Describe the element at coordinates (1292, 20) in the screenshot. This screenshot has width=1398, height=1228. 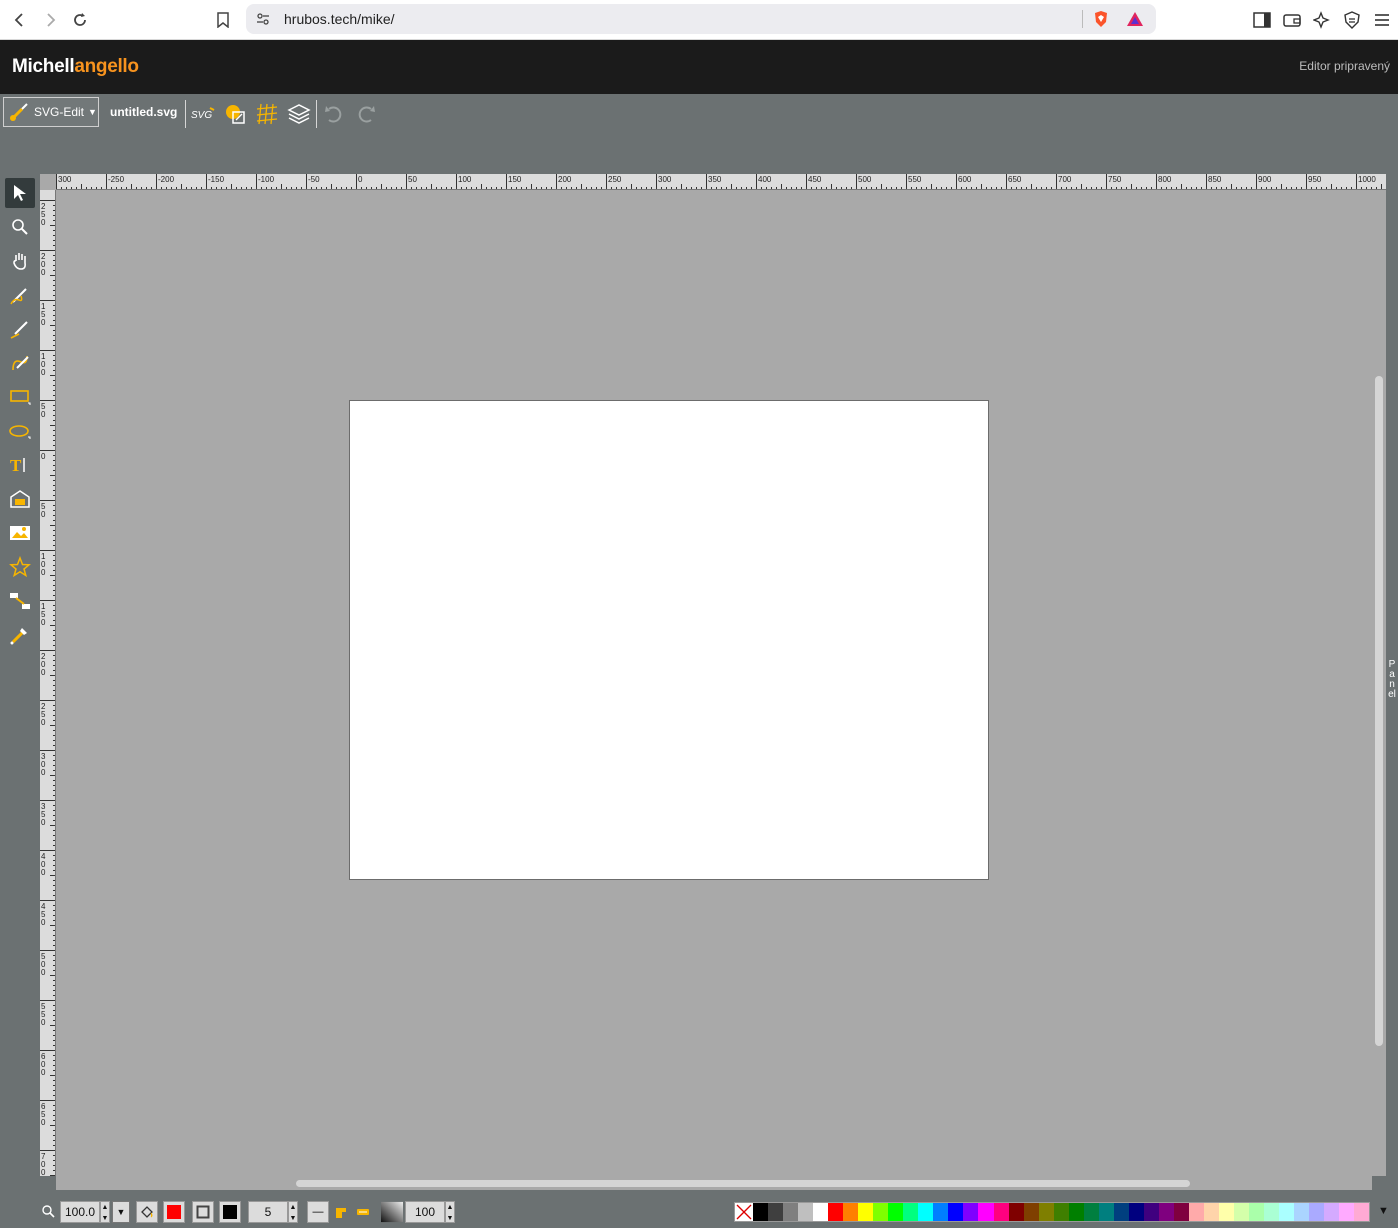
I see `wallet-icon` at that location.